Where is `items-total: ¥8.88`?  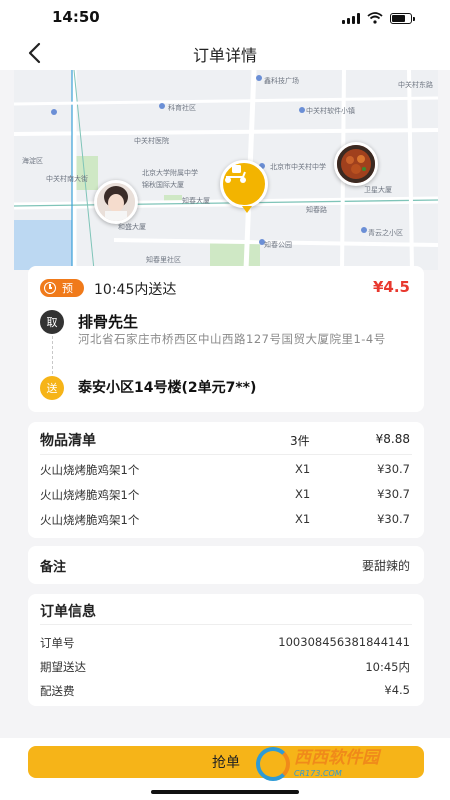
items-total: ¥8.88 is located at coordinates (392, 439).